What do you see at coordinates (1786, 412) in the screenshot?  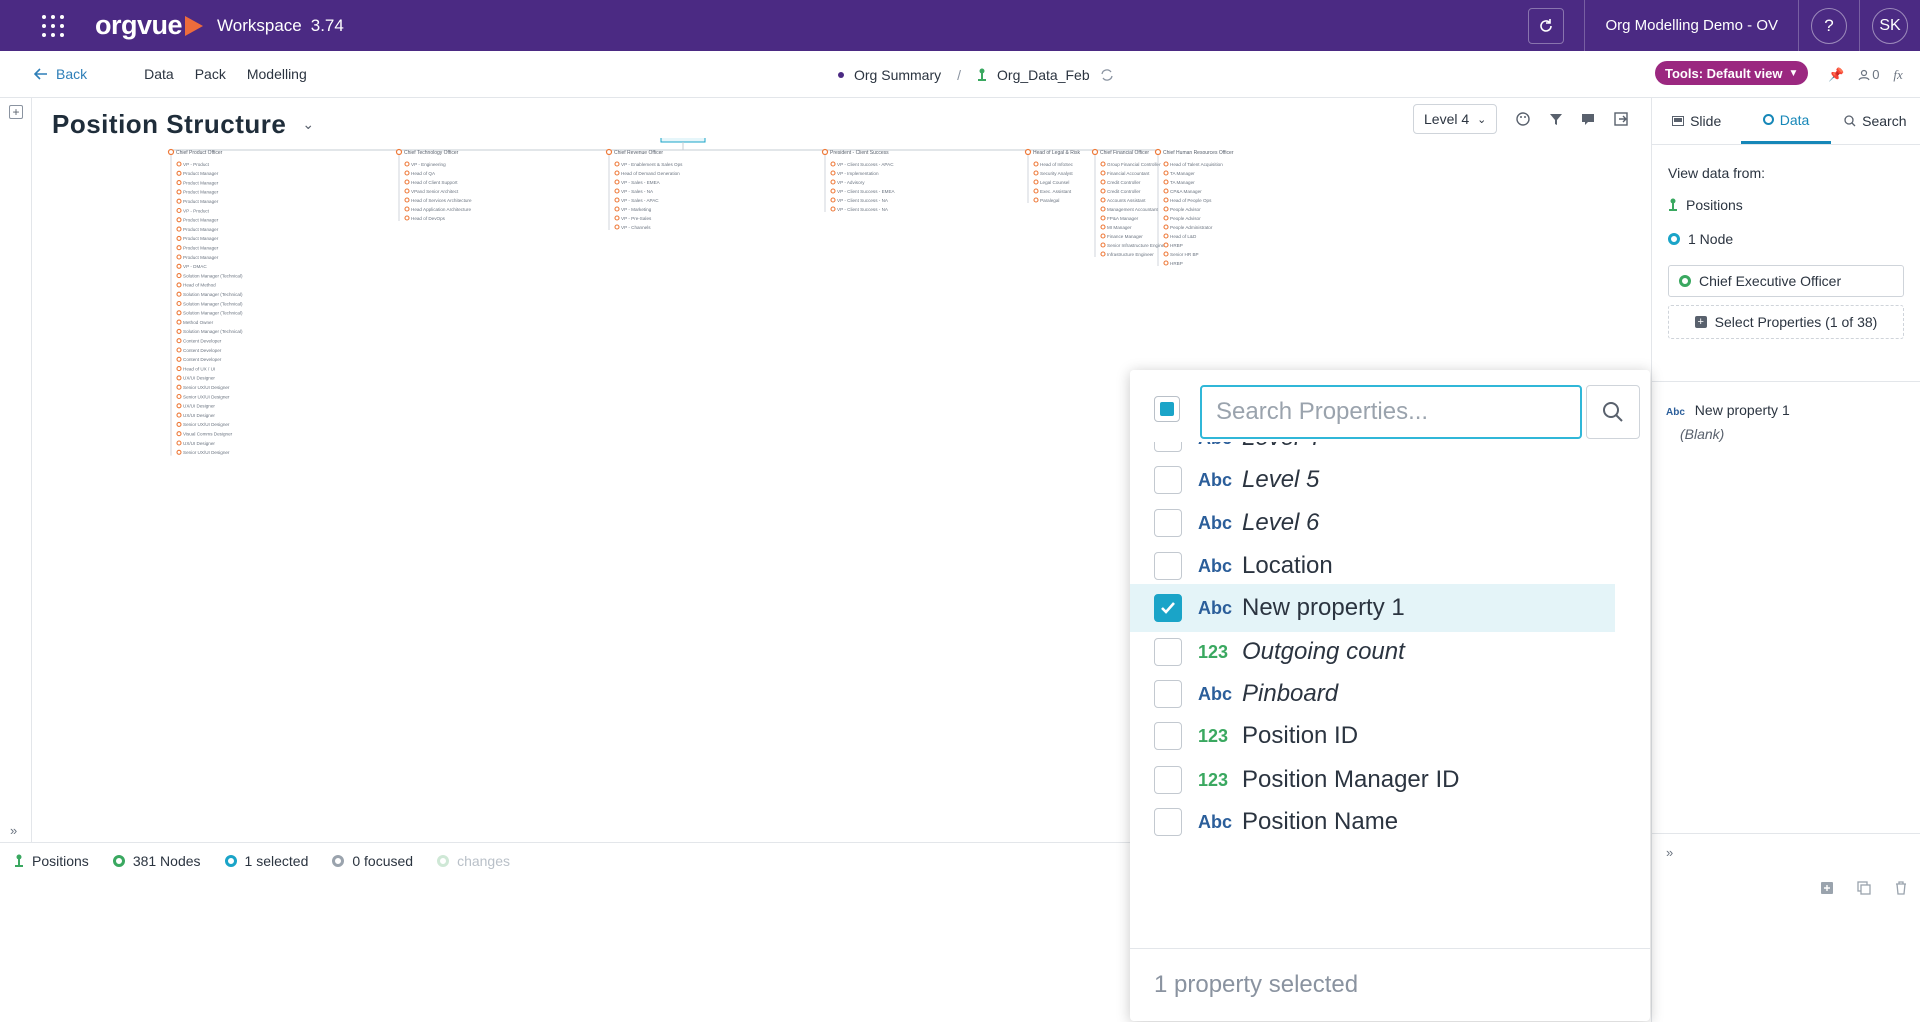 I see `property-entry: Abc New property 1 (Blank)` at bounding box center [1786, 412].